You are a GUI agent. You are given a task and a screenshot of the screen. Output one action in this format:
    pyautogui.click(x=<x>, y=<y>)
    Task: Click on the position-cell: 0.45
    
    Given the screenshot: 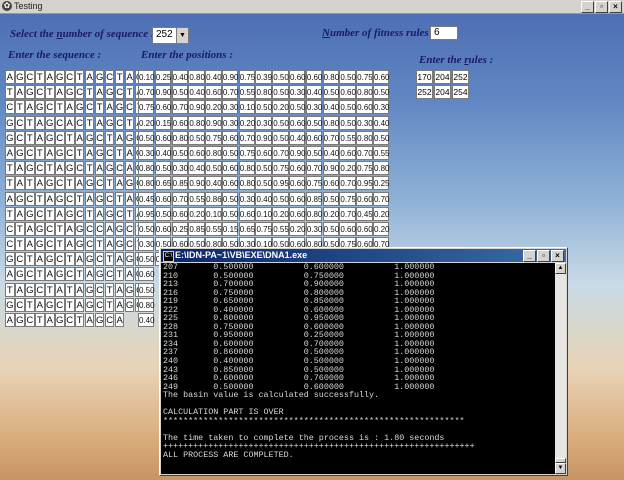 What is the action you would take?
    pyautogui.click(x=146, y=198)
    